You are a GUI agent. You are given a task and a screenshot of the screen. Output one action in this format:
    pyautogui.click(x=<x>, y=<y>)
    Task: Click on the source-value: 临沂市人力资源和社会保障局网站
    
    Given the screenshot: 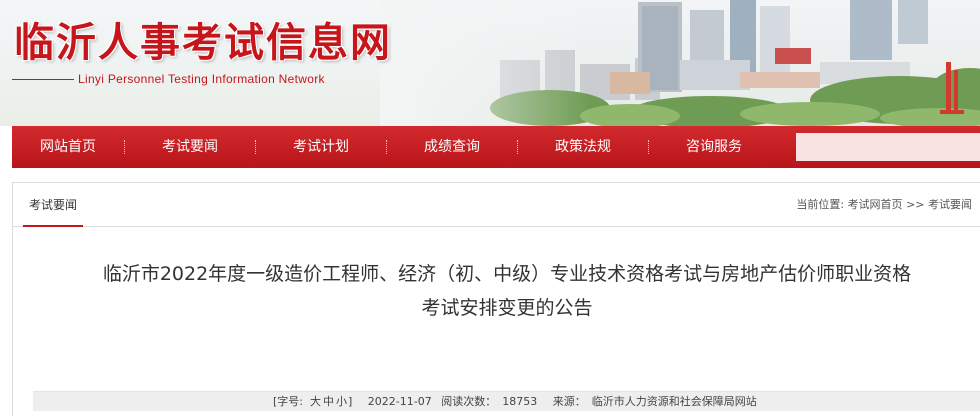 What is the action you would take?
    pyautogui.click(x=674, y=401)
    